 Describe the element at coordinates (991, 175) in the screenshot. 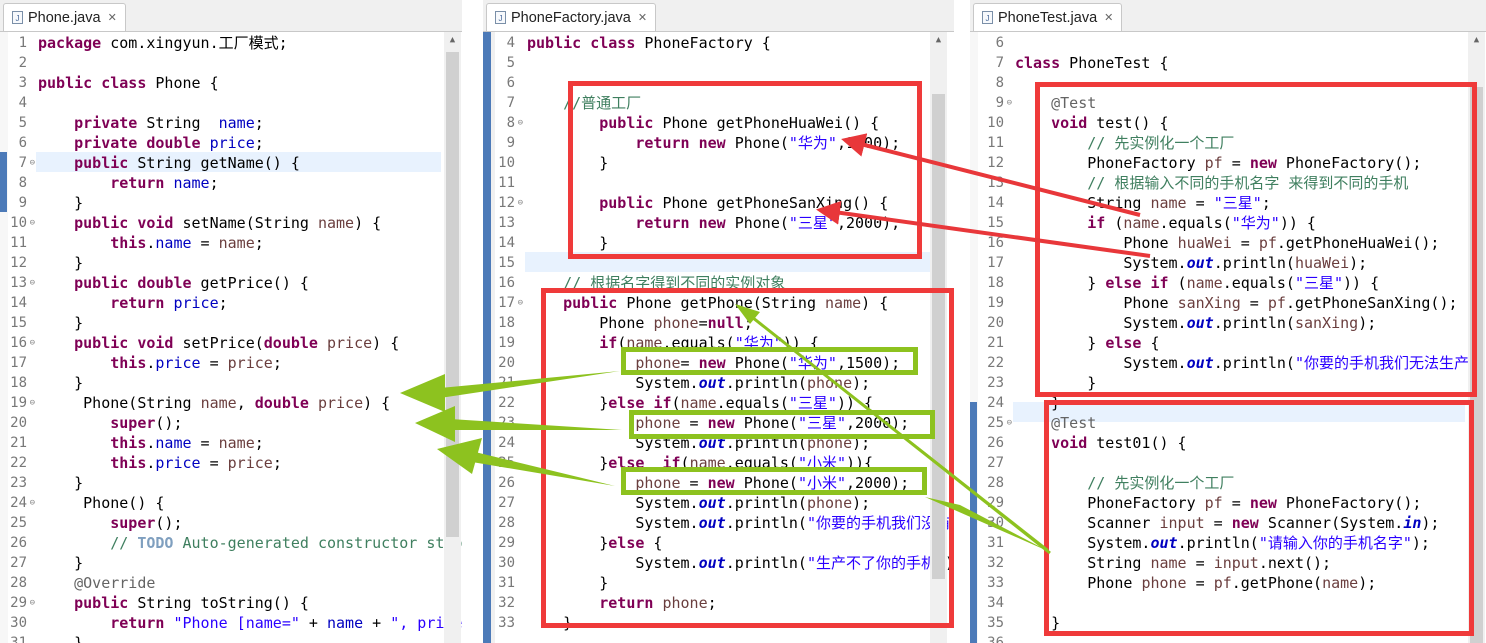

I see `red-arrow-to-huawei` at that location.